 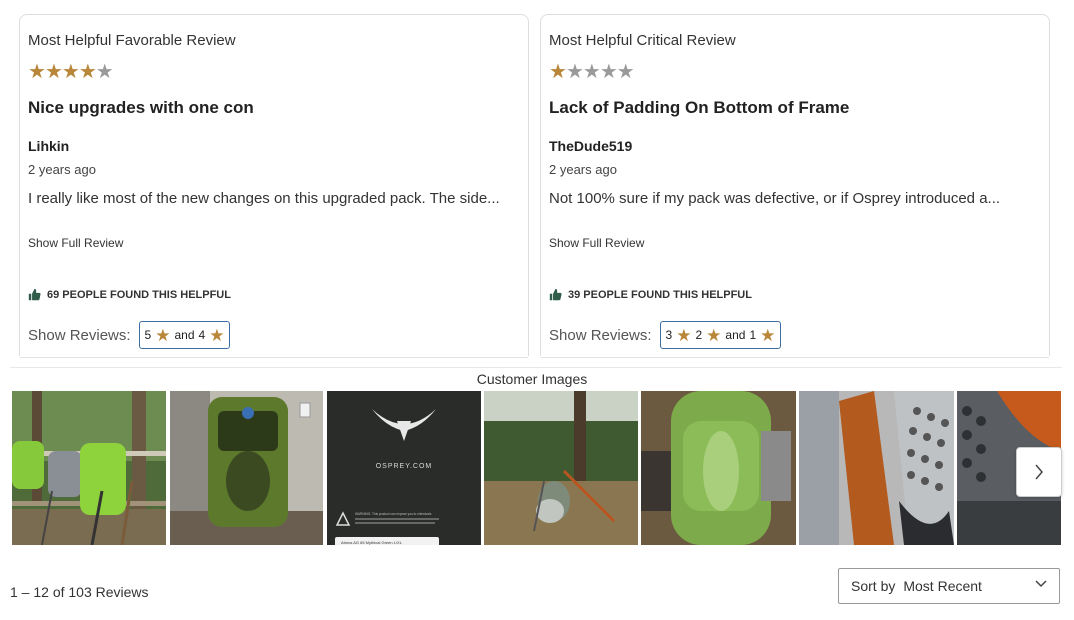 I want to click on chevron-right-icon, so click(x=1039, y=472).